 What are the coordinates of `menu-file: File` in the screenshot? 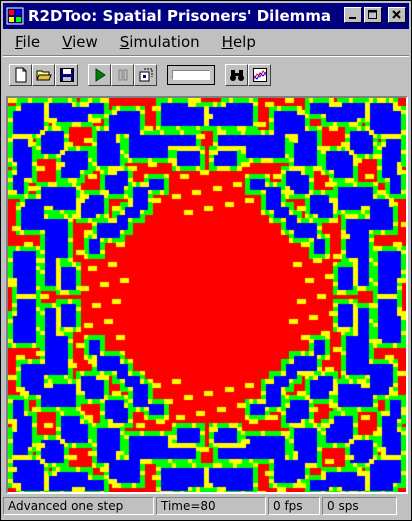 It's located at (26, 42).